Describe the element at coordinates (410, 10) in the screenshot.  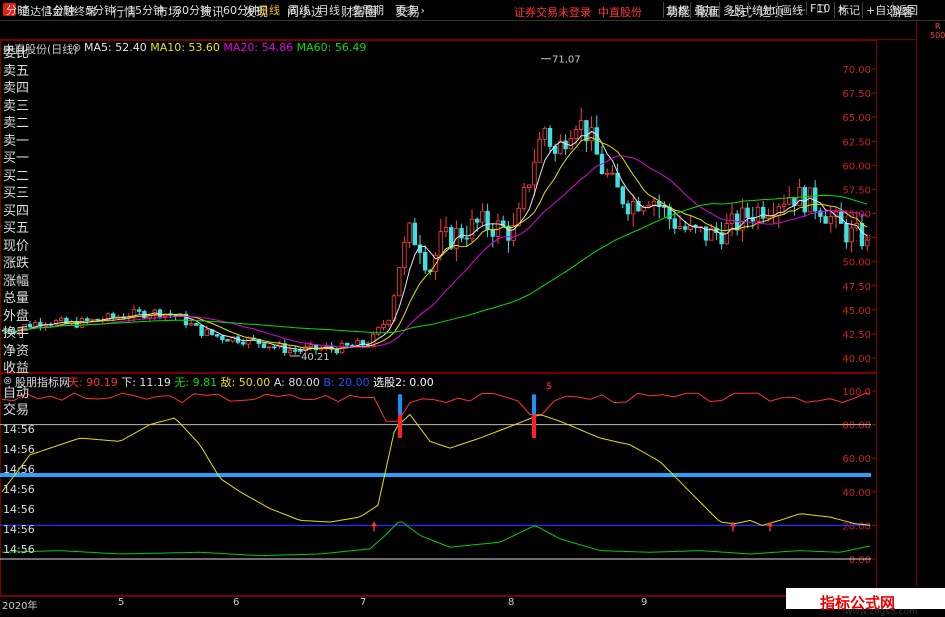
I see `period-tab: 更多 ›` at that location.